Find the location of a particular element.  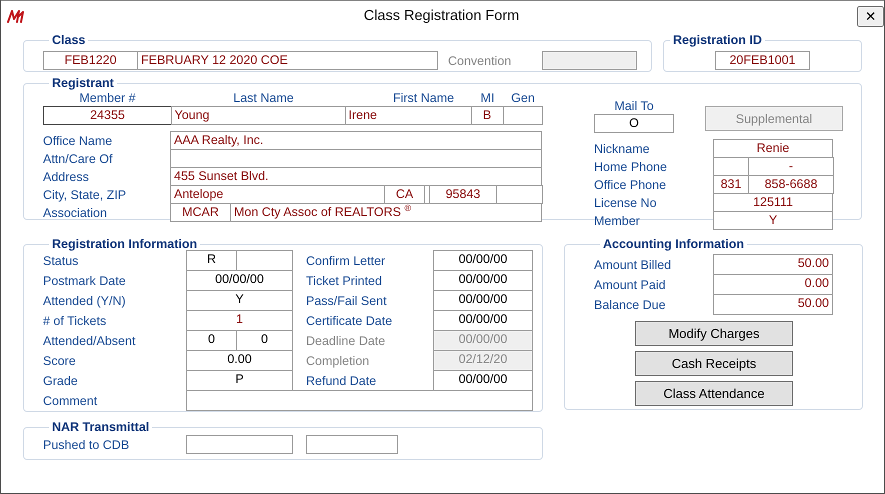

class-code-field: FEB1220 is located at coordinates (90, 60).